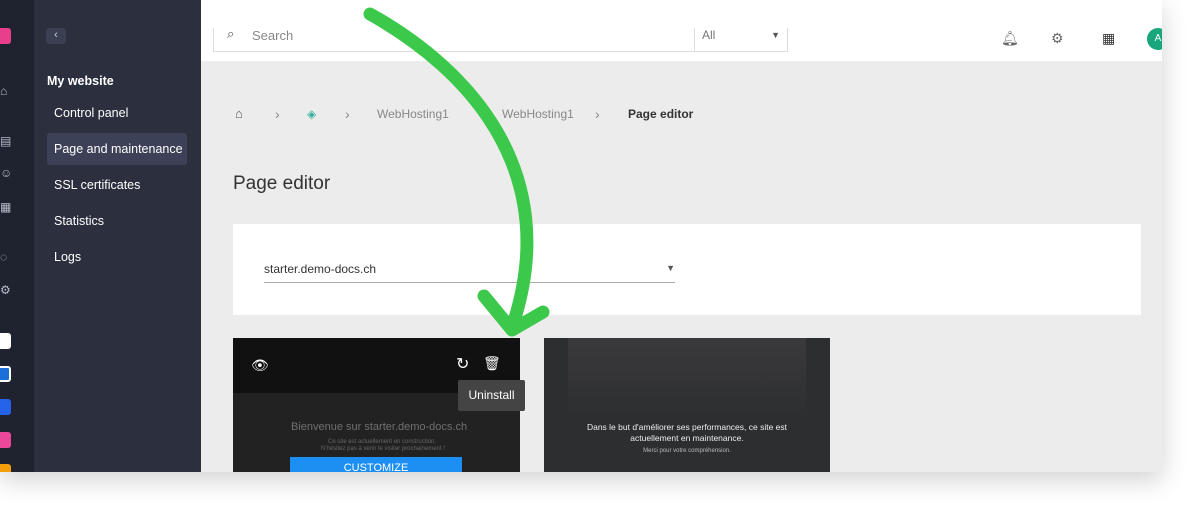  What do you see at coordinates (1057, 38) in the screenshot?
I see `gear-icon: ⚙` at bounding box center [1057, 38].